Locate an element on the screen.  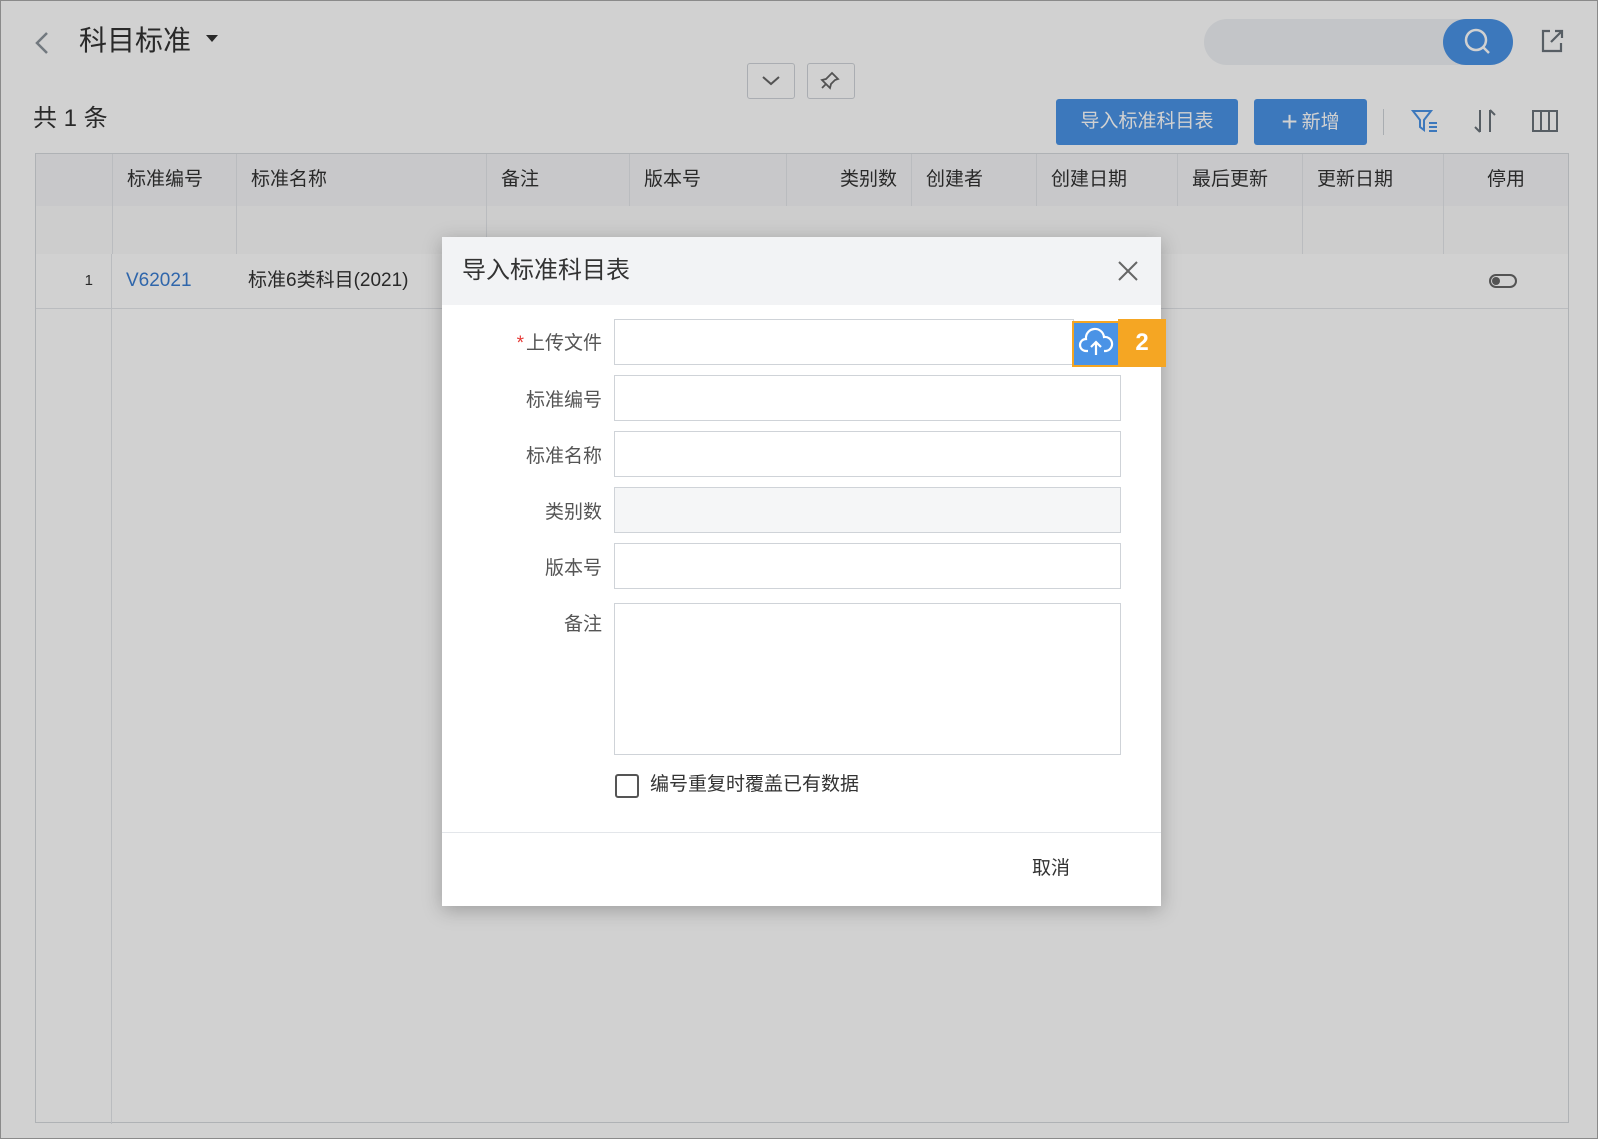
upload-file-field is located at coordinates (844, 342).